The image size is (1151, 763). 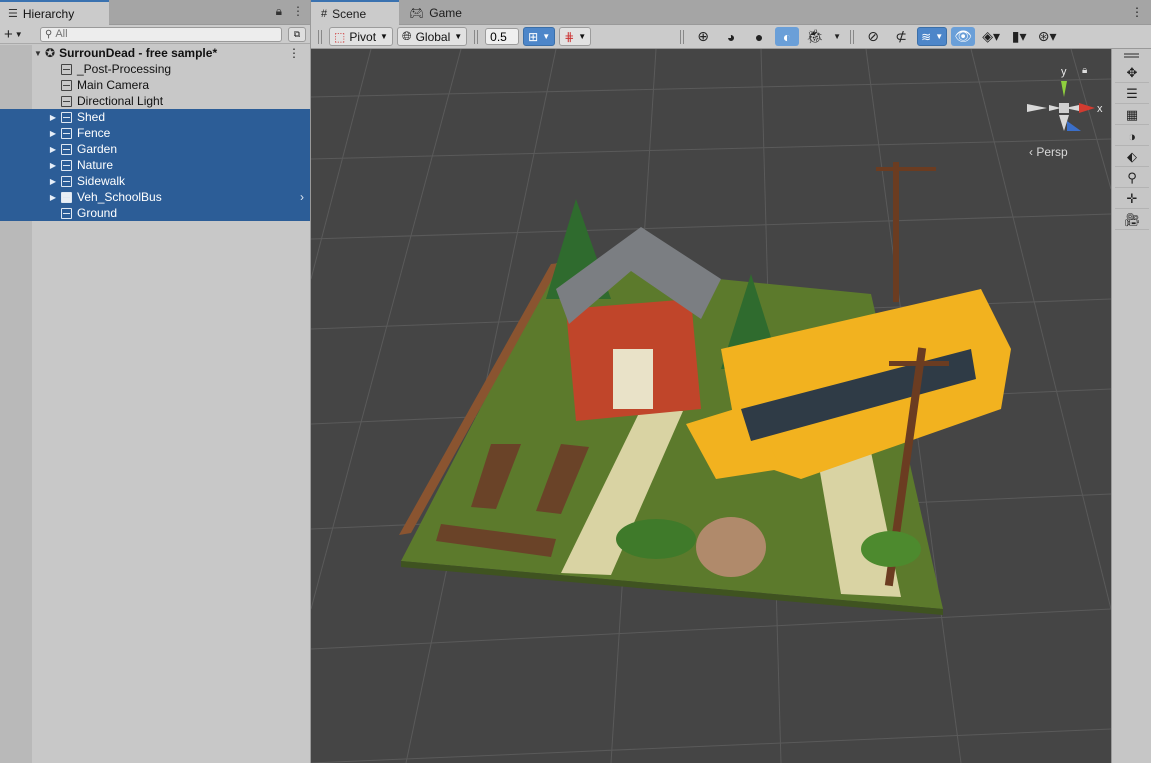 I want to click on camera-tool-icon: 🎥︎, so click(x=1132, y=220).